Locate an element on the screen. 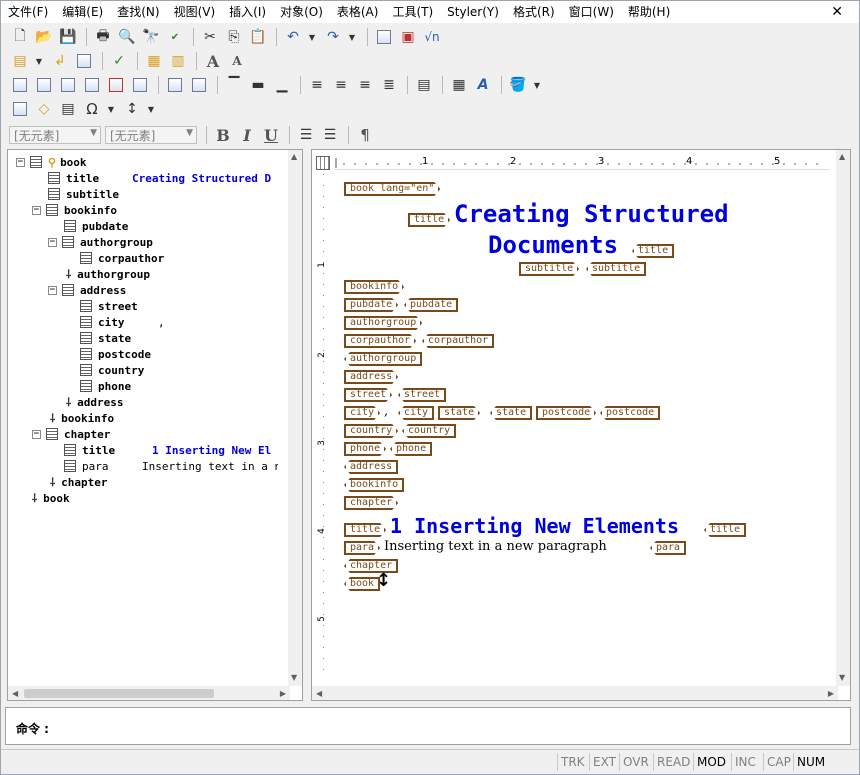  print-icon: 🖶 is located at coordinates (103, 37).